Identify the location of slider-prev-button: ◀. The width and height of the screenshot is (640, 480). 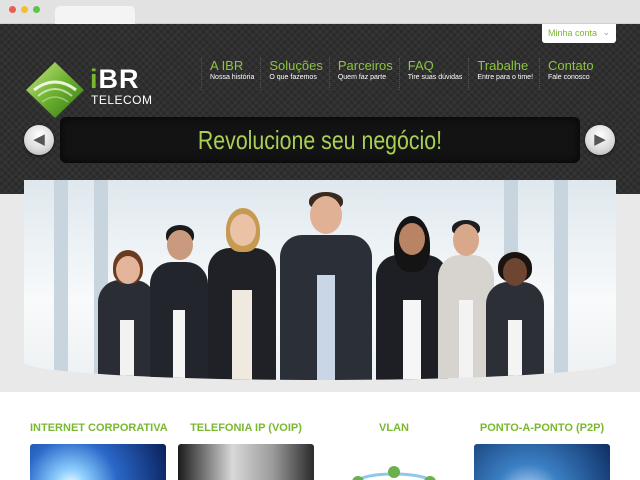
(39, 140).